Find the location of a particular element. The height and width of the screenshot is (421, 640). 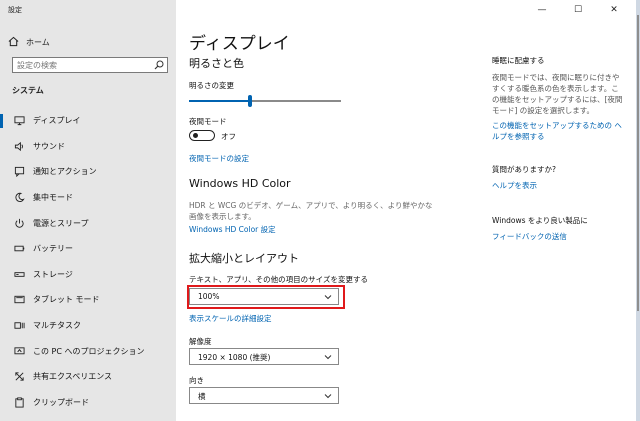

scale-heading: 拡大縮小とレイアウト is located at coordinates (244, 258).